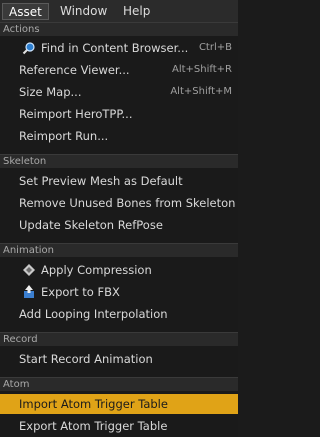 This screenshot has width=320, height=437. Describe the element at coordinates (119, 339) in the screenshot. I see `section-record-header: Record` at that location.